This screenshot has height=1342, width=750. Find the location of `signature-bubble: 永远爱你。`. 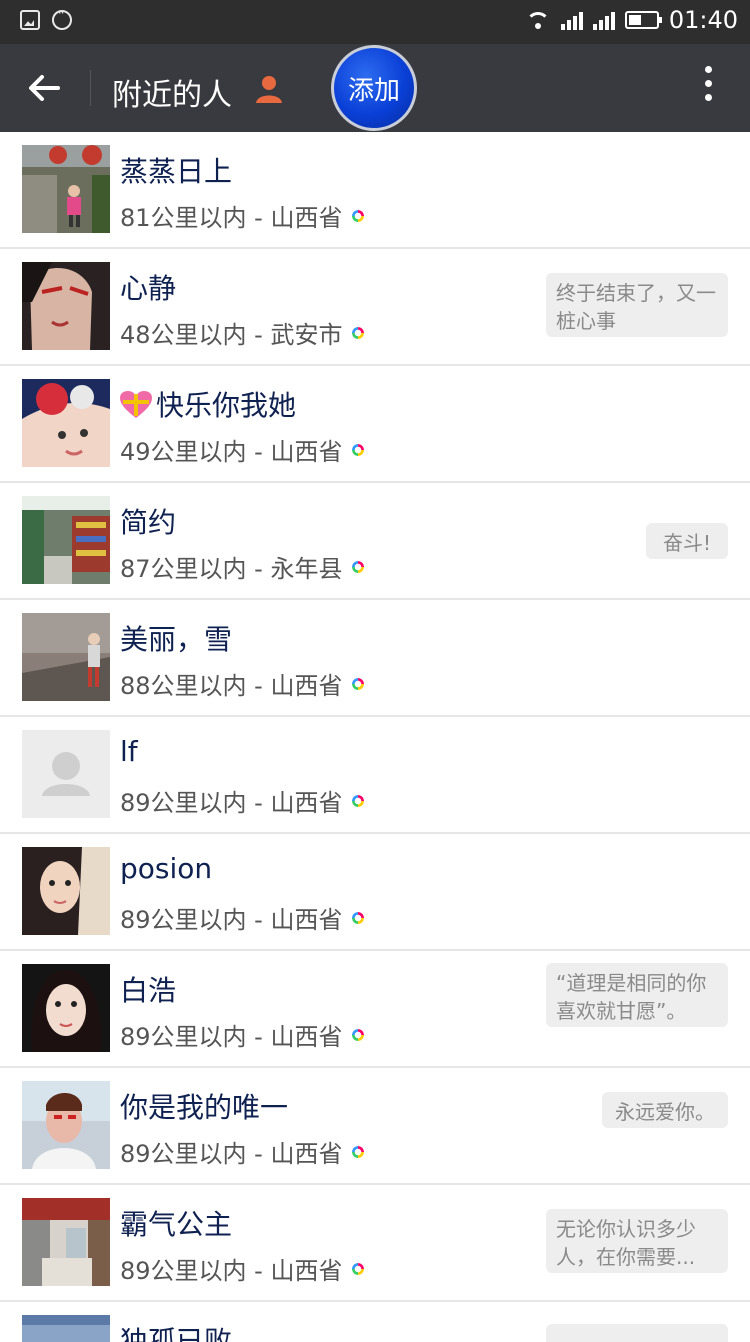

signature-bubble: 永远爱你。 is located at coordinates (665, 1110).